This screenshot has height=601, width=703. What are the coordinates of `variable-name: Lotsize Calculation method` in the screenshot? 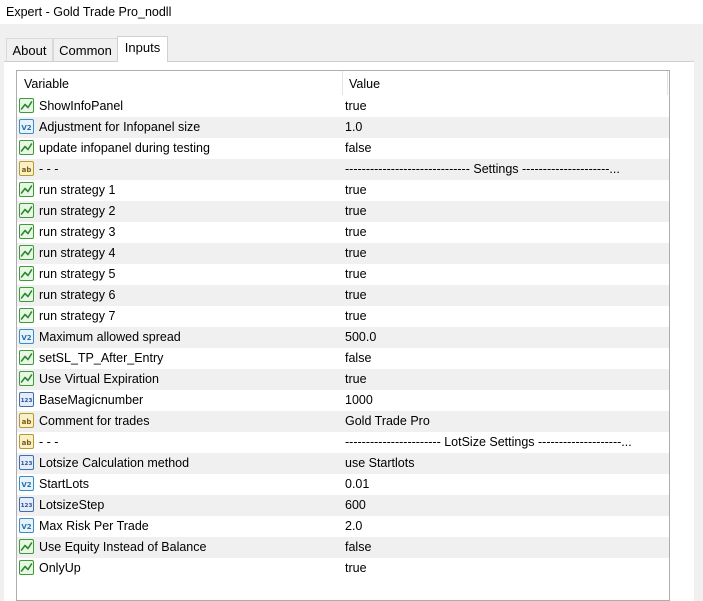 It's located at (114, 463).